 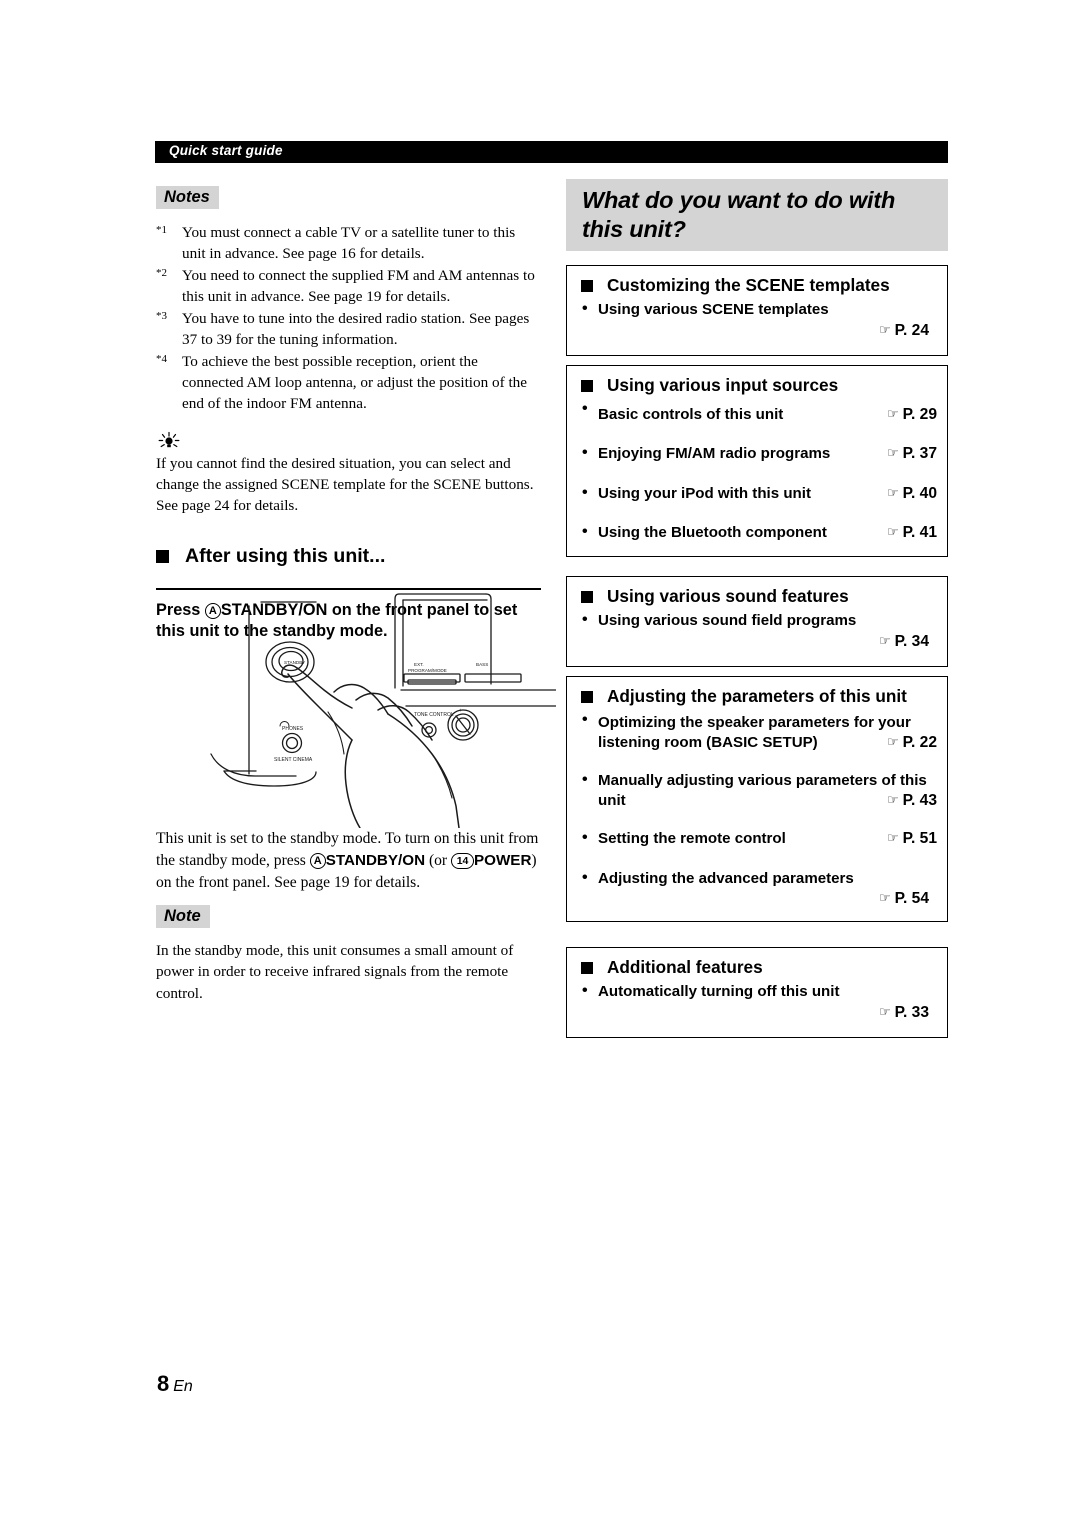 I want to click on category-item: • Using various SCENE templates ☞ P. 24, so click(x=757, y=318).